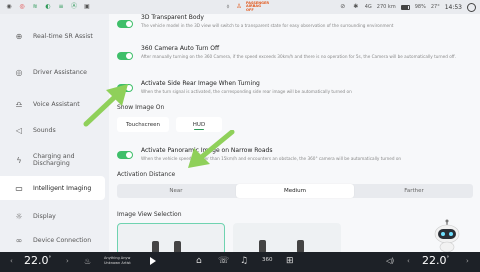  What do you see at coordinates (73, 6) in the screenshot?
I see `auto-hold-icon: Ⓐ` at bounding box center [73, 6].